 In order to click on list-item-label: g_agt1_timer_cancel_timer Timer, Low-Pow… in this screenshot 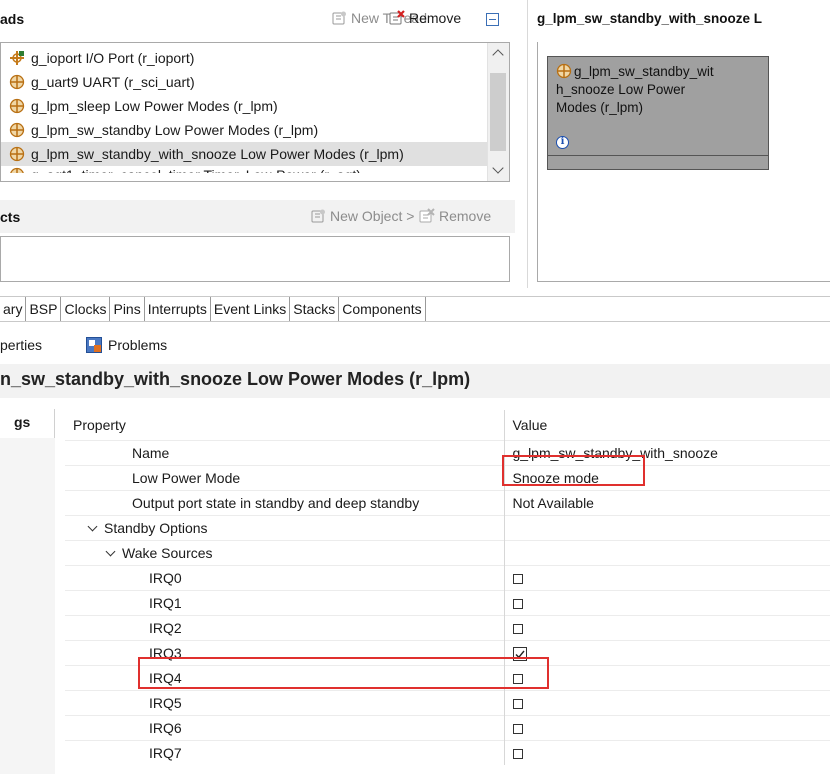, I will do `click(196, 174)`.